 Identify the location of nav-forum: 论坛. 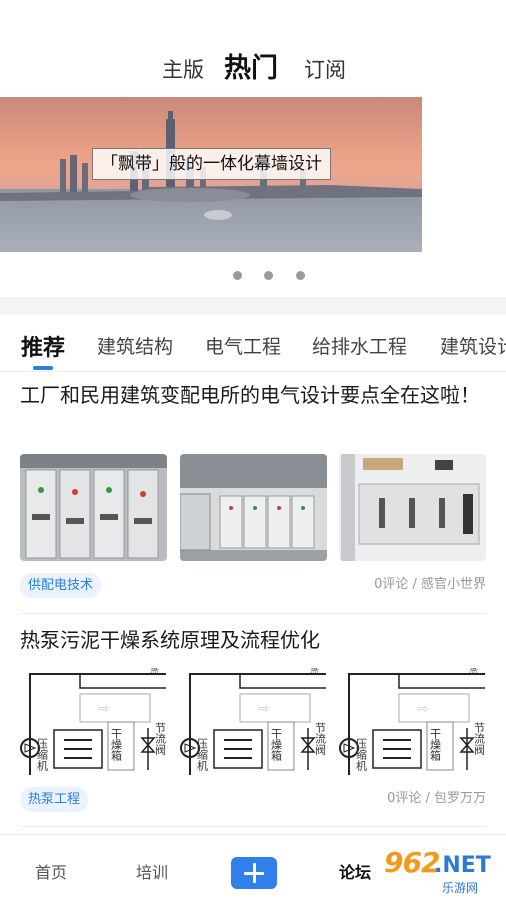
(355, 871).